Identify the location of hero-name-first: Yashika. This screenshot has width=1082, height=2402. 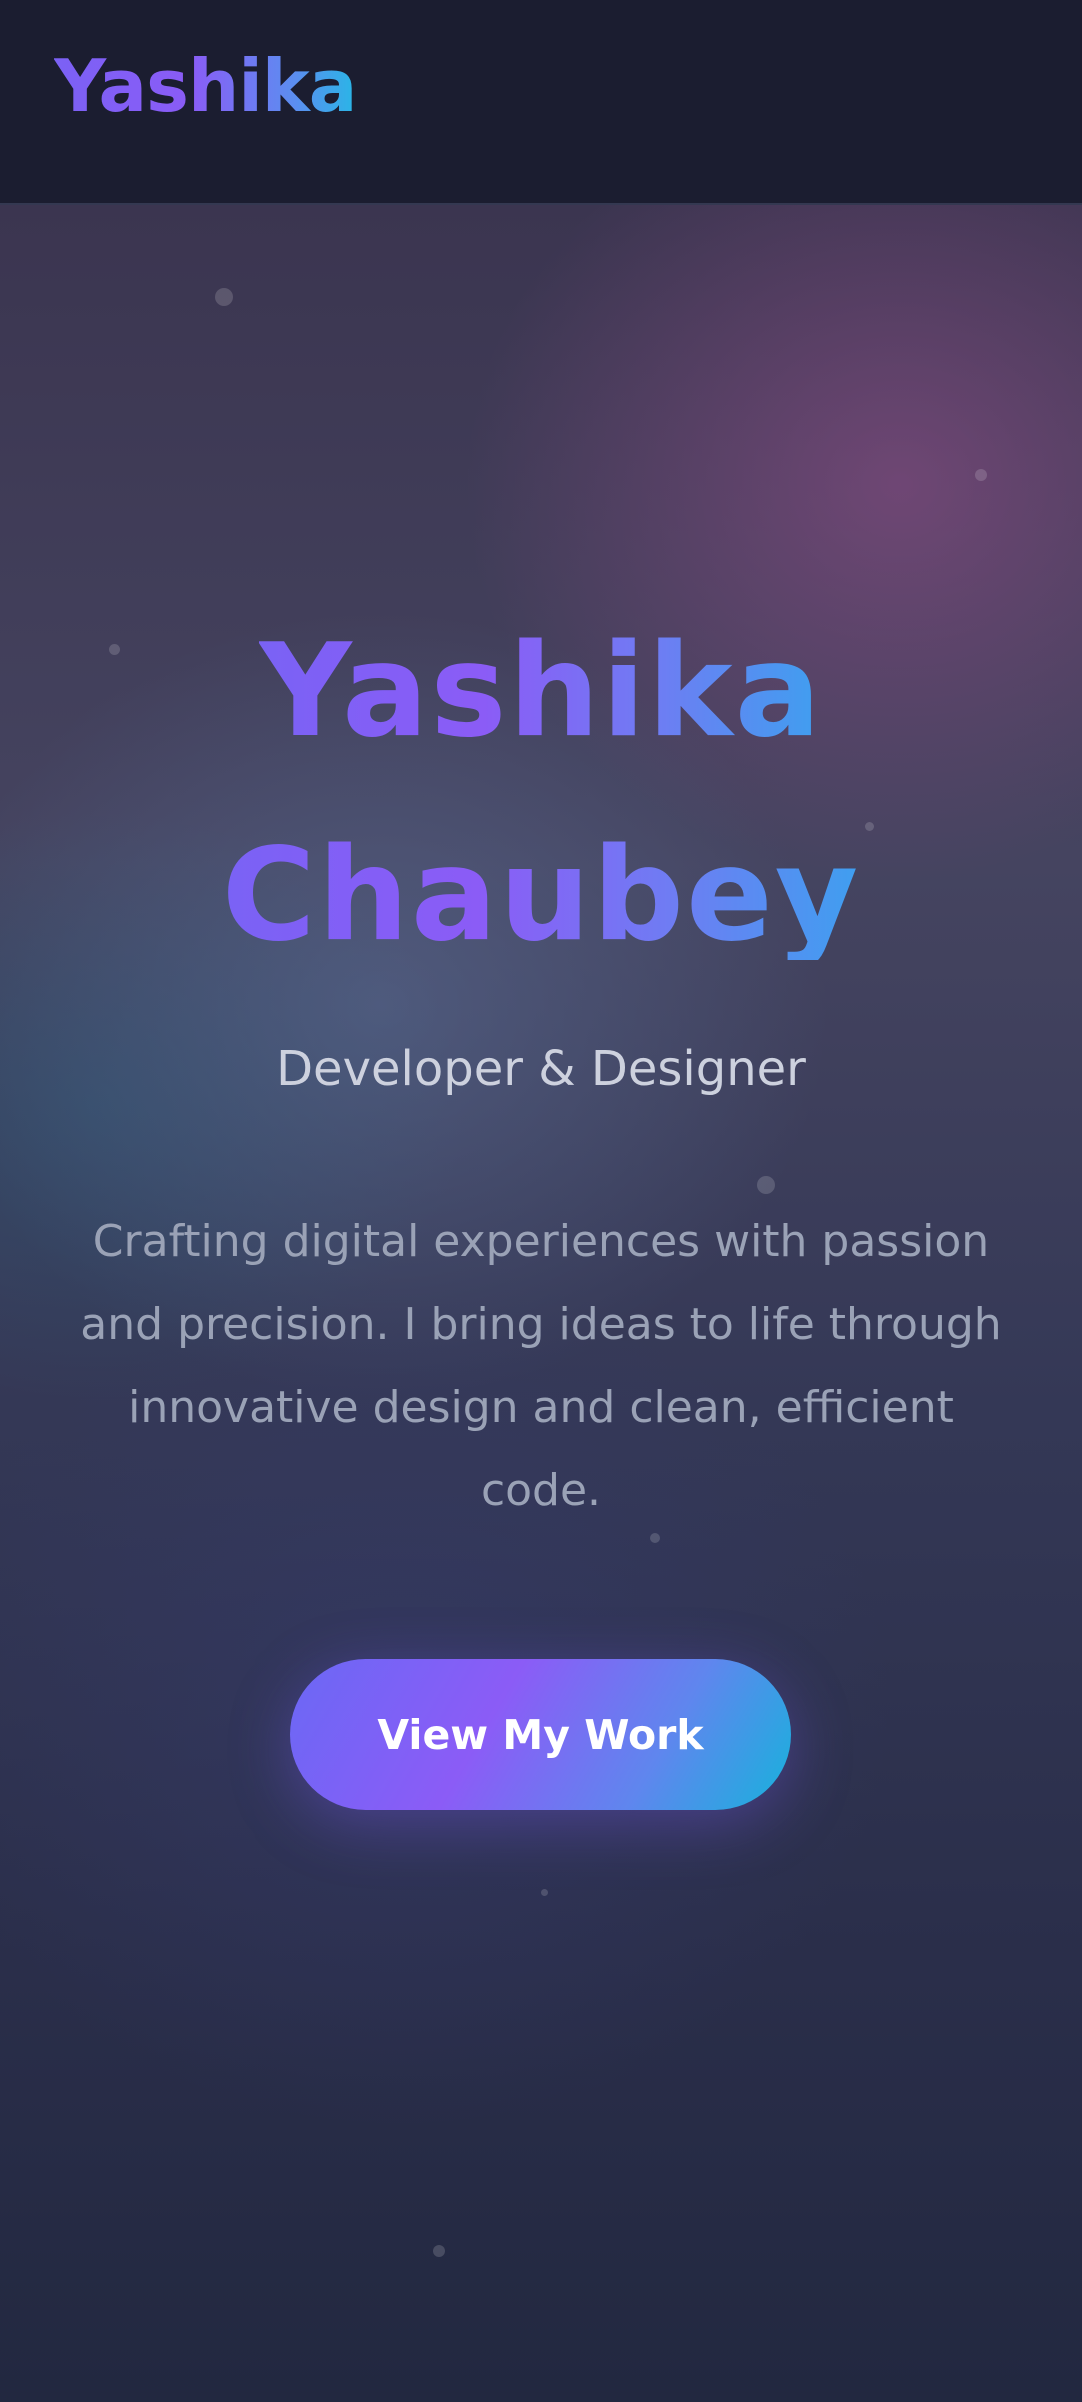
(541, 691).